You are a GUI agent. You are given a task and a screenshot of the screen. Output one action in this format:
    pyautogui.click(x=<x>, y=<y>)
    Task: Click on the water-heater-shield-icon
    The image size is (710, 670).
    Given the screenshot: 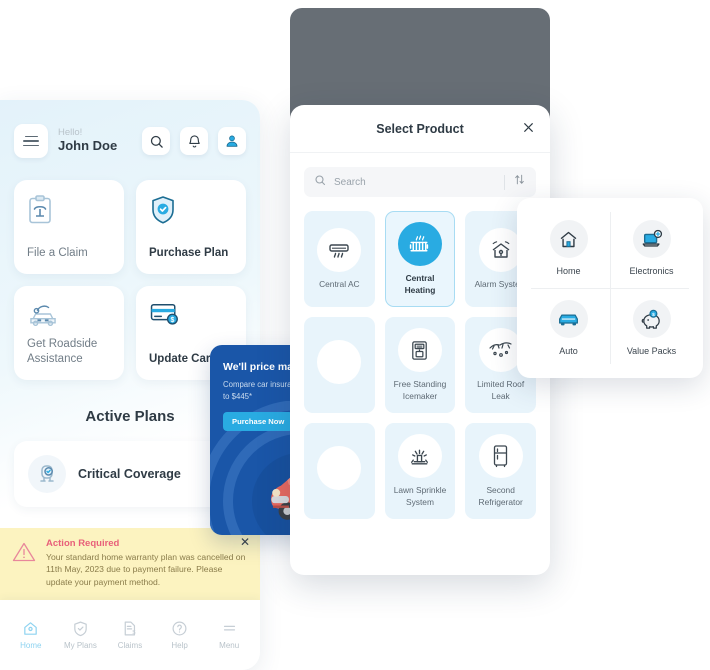 What is the action you would take?
    pyautogui.click(x=47, y=474)
    